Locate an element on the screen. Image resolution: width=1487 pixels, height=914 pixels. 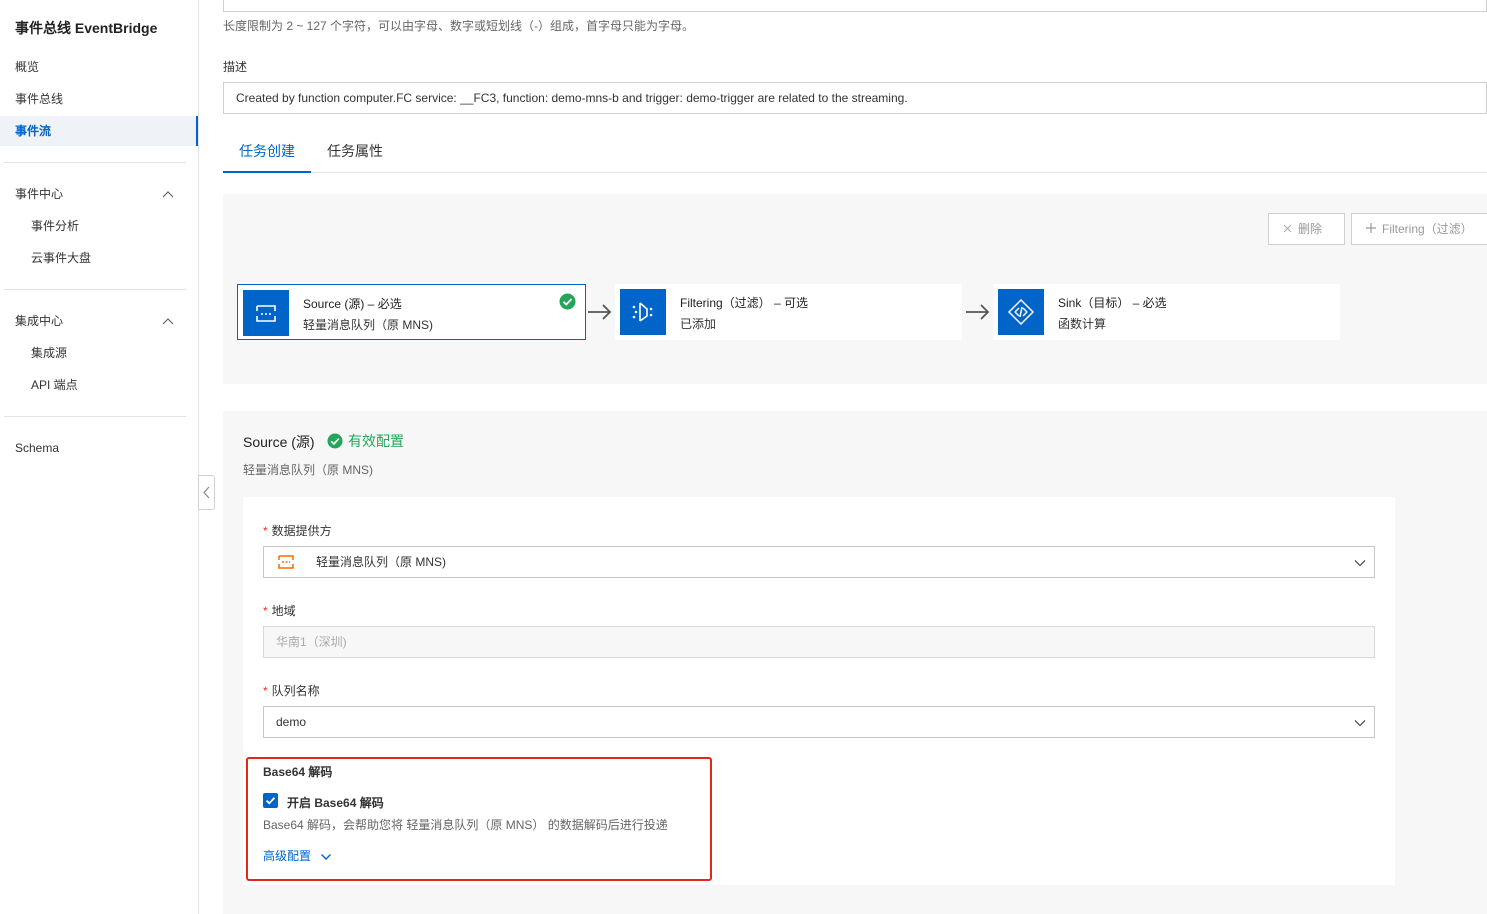
sidebar-item-overview: 概览 is located at coordinates (99, 67).